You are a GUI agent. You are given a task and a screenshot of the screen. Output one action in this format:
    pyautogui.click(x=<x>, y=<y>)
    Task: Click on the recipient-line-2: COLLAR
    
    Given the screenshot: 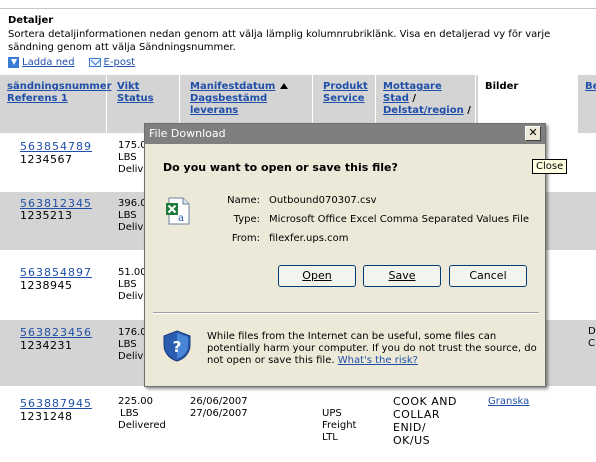 What is the action you would take?
    pyautogui.click(x=417, y=414)
    